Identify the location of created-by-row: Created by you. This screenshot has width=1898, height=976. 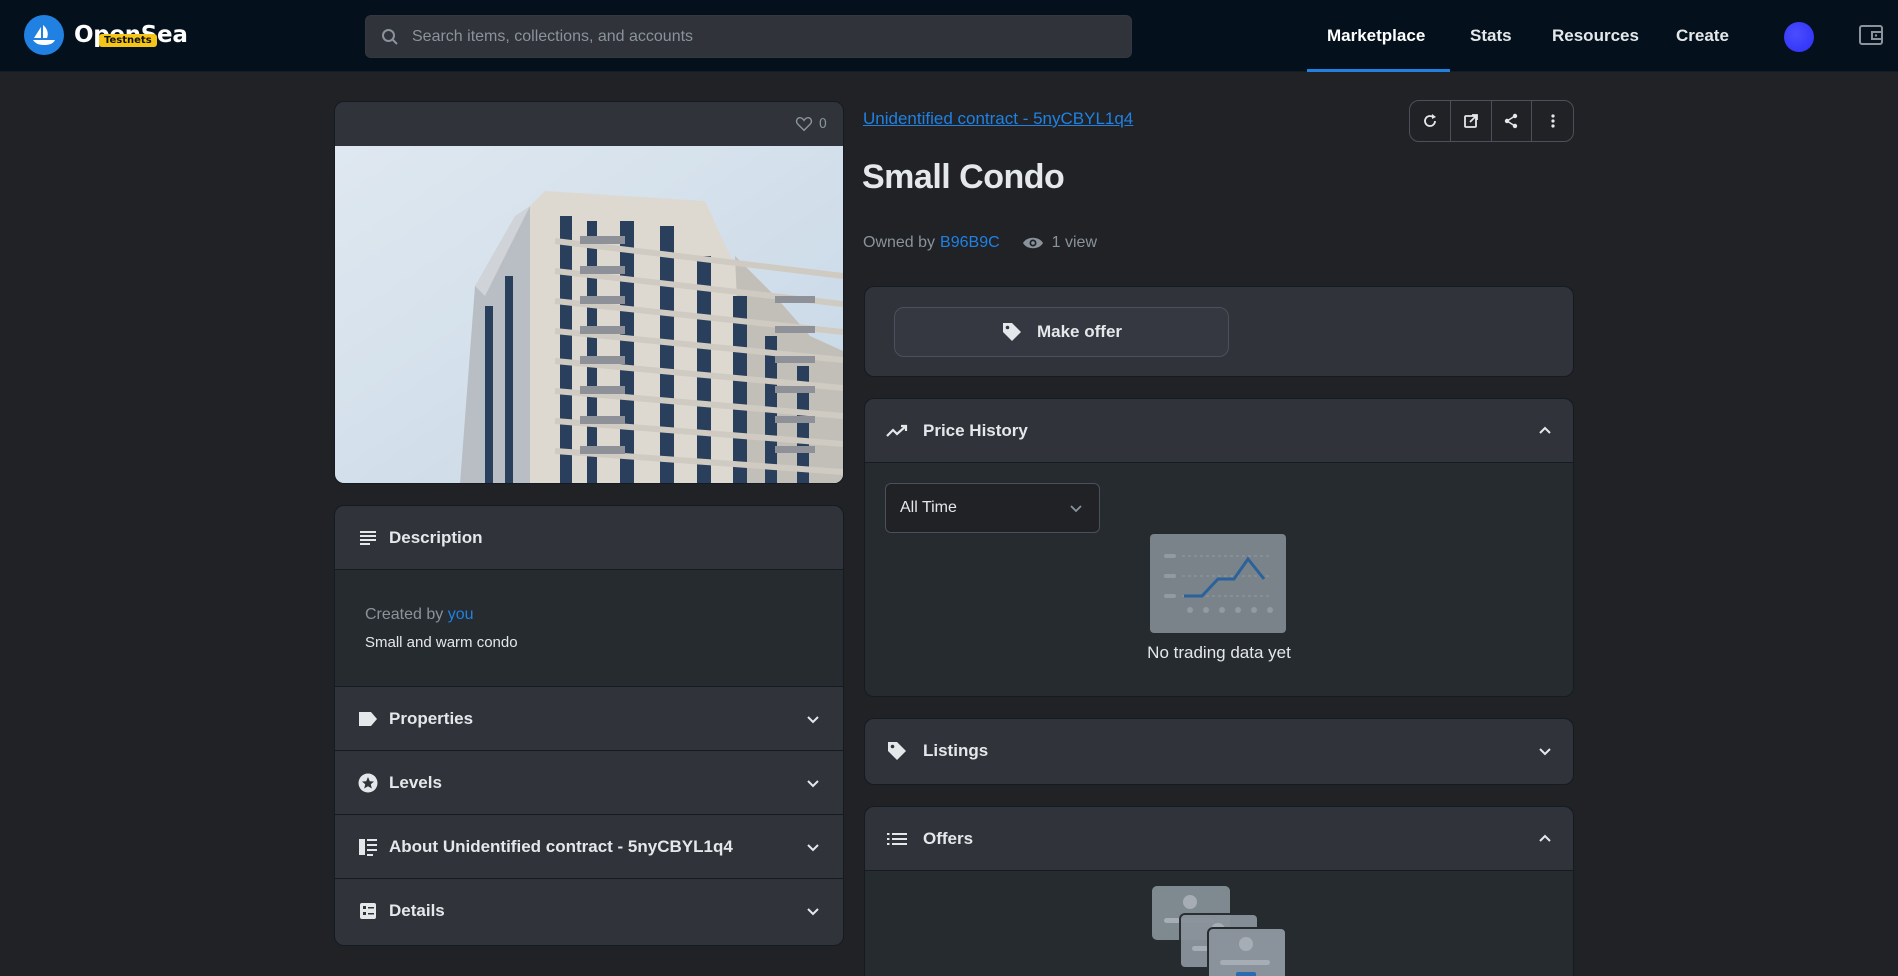
(589, 615).